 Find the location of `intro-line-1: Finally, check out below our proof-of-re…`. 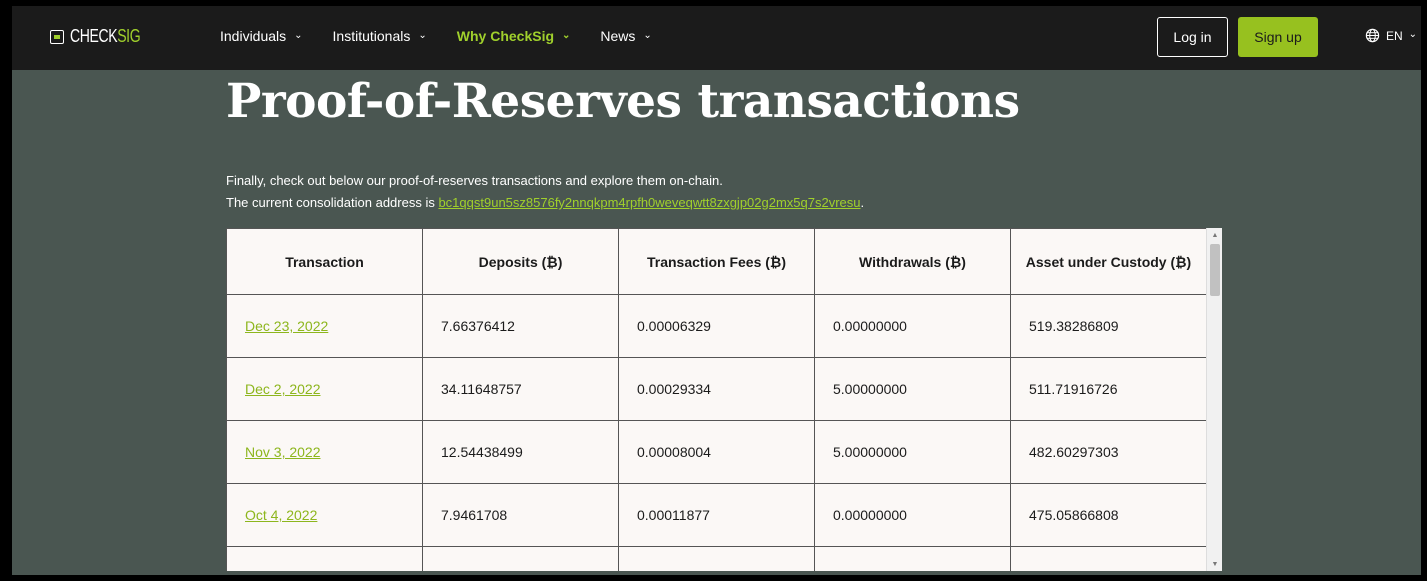

intro-line-1: Finally, check out below our proof-of-re… is located at coordinates (474, 180).